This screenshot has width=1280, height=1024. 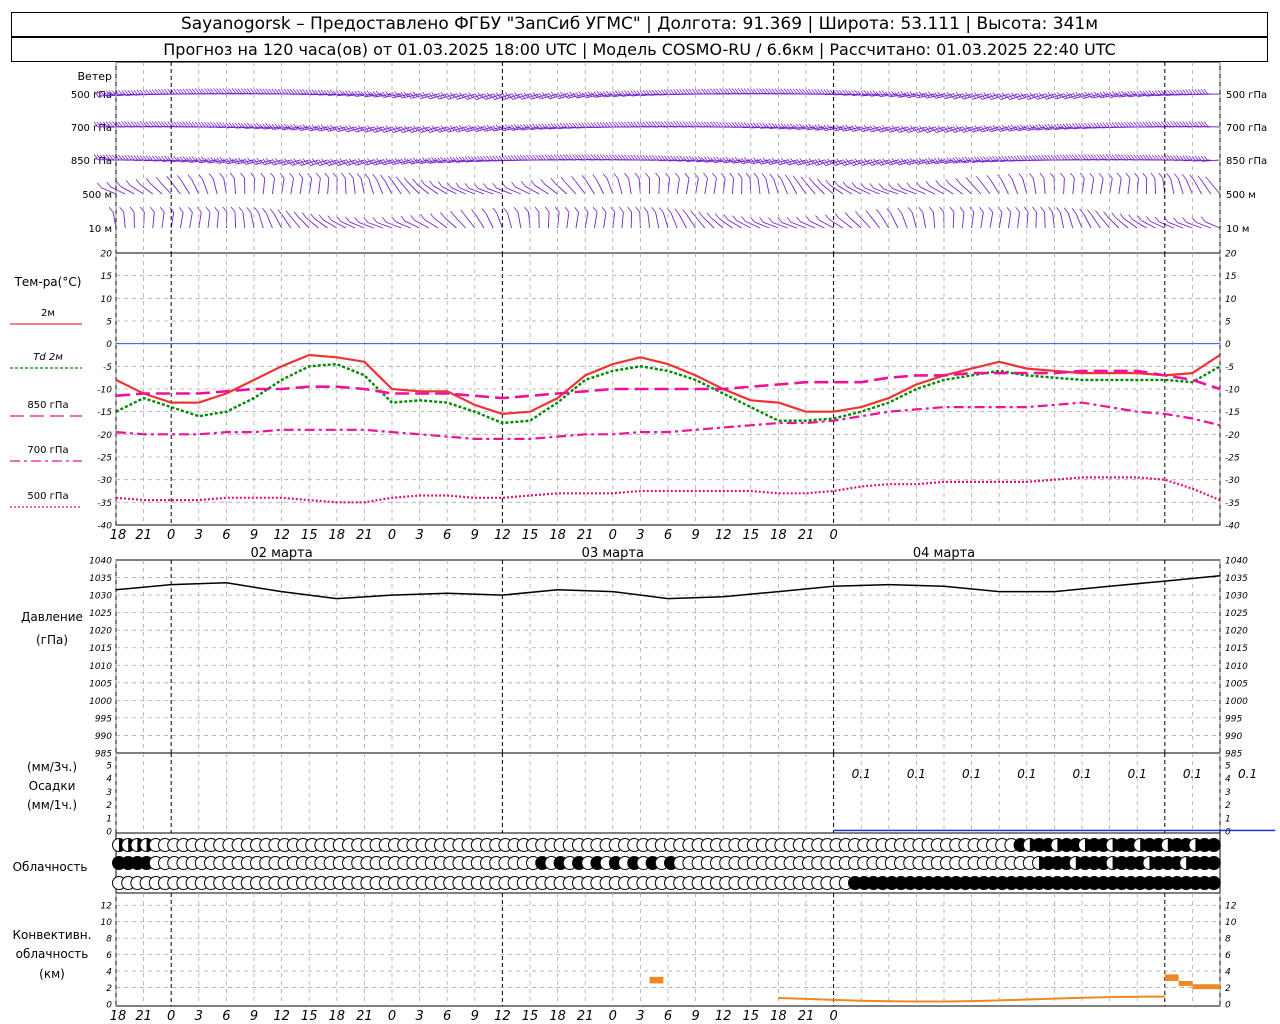 What do you see at coordinates (48, 313) in the screenshot?
I see `temp-legend-label: 2м` at bounding box center [48, 313].